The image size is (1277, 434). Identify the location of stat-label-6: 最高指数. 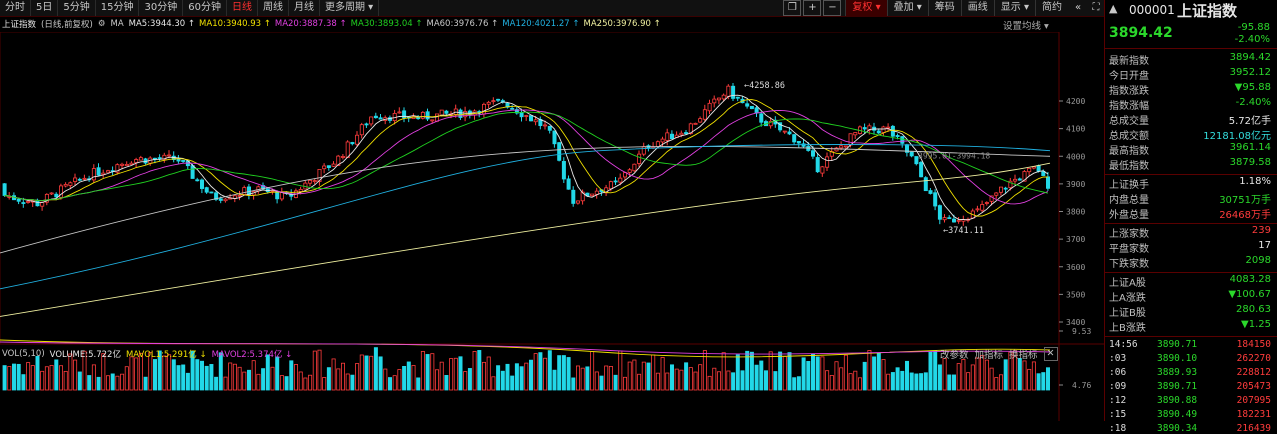
(1129, 151).